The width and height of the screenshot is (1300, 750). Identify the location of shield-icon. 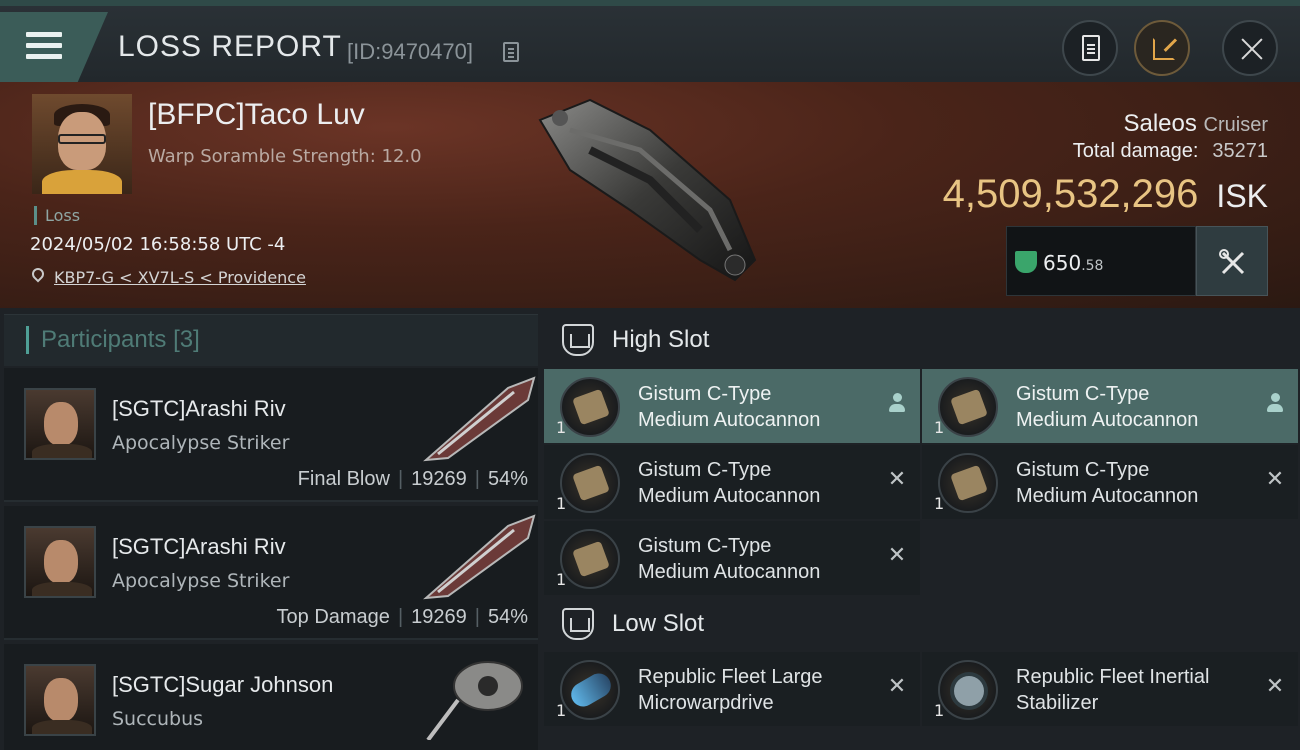
(1026, 262).